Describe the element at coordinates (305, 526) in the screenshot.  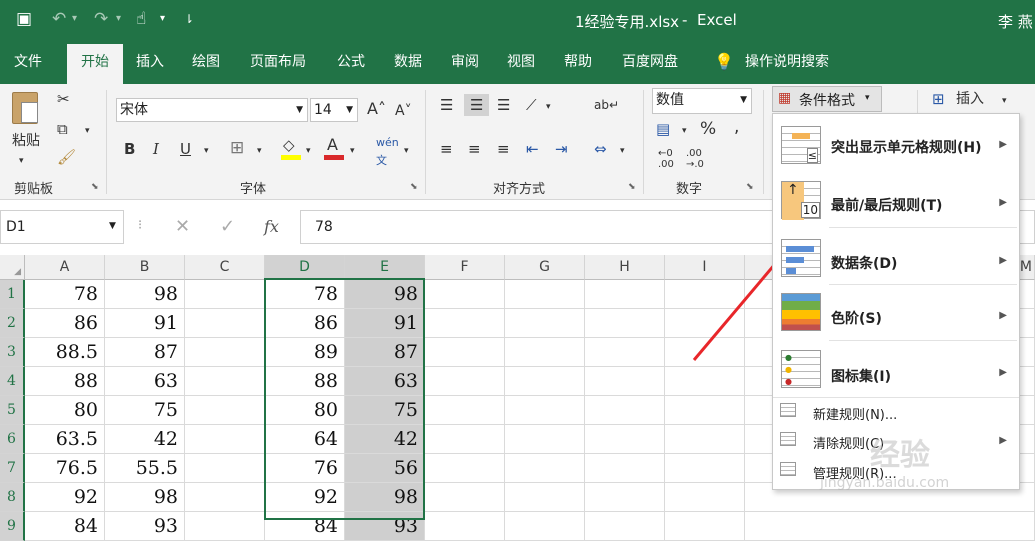
I see `cell: 84` at that location.